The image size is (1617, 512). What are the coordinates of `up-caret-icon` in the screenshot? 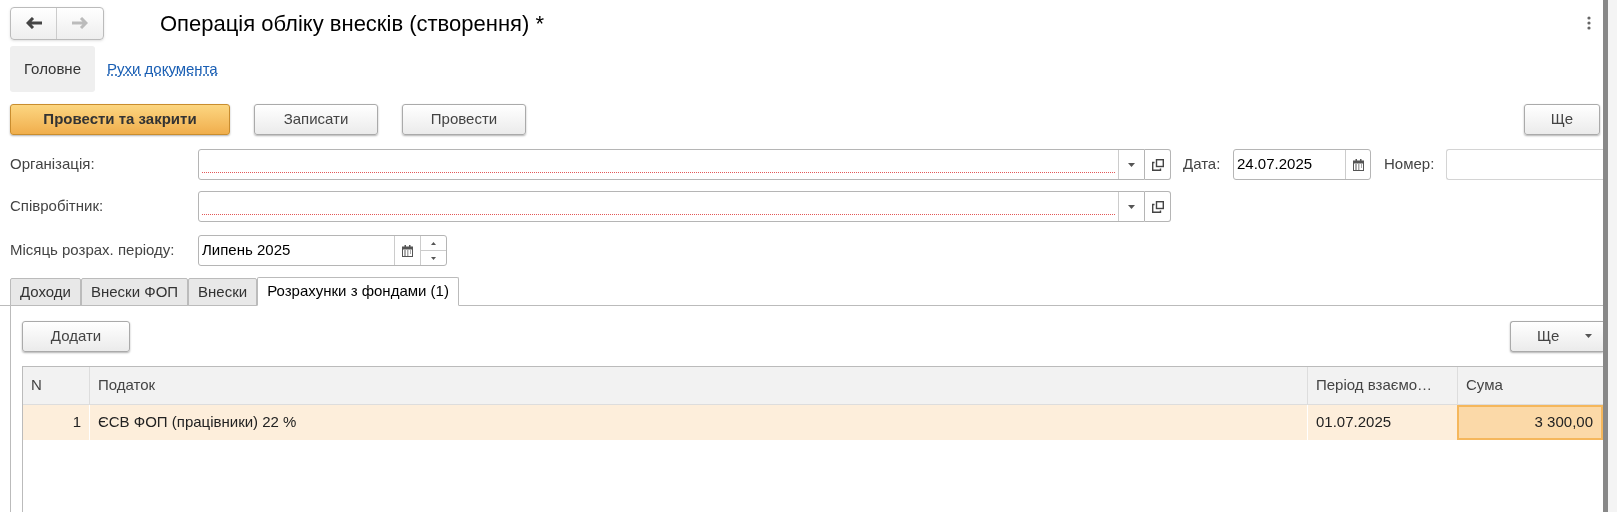 It's located at (433, 243).